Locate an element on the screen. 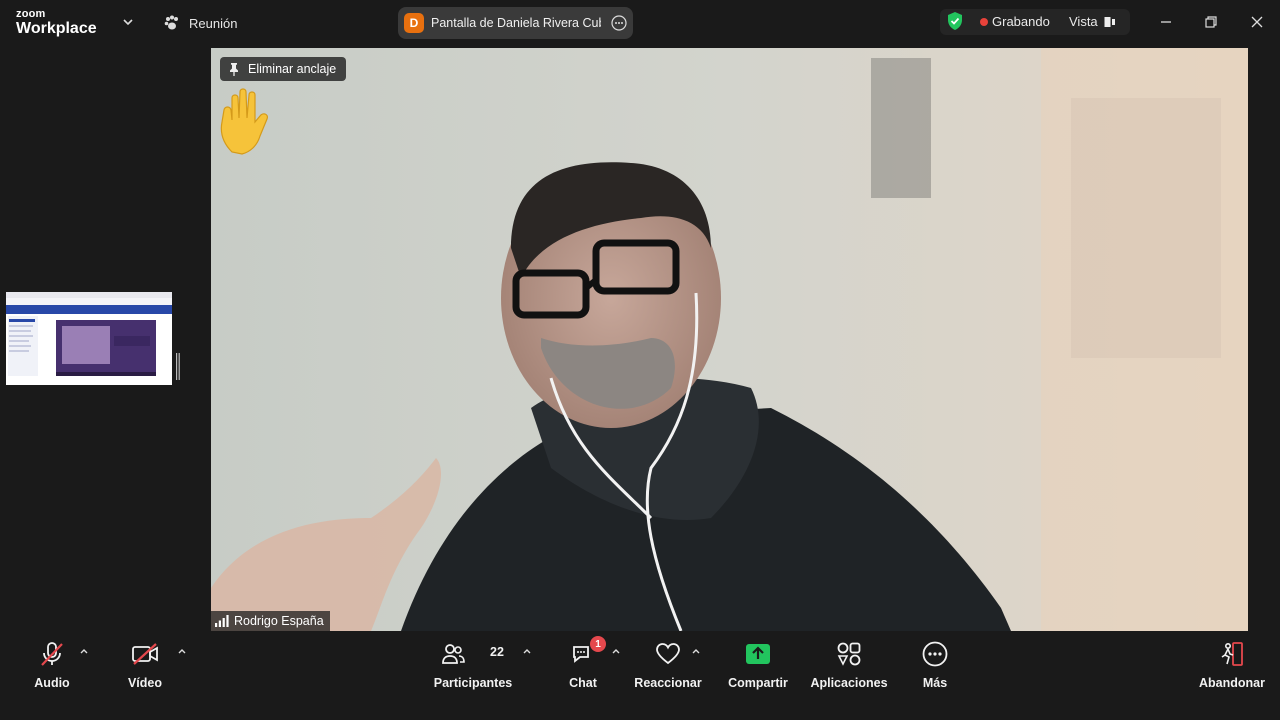  chat-label: Chat is located at coordinates (583, 683).